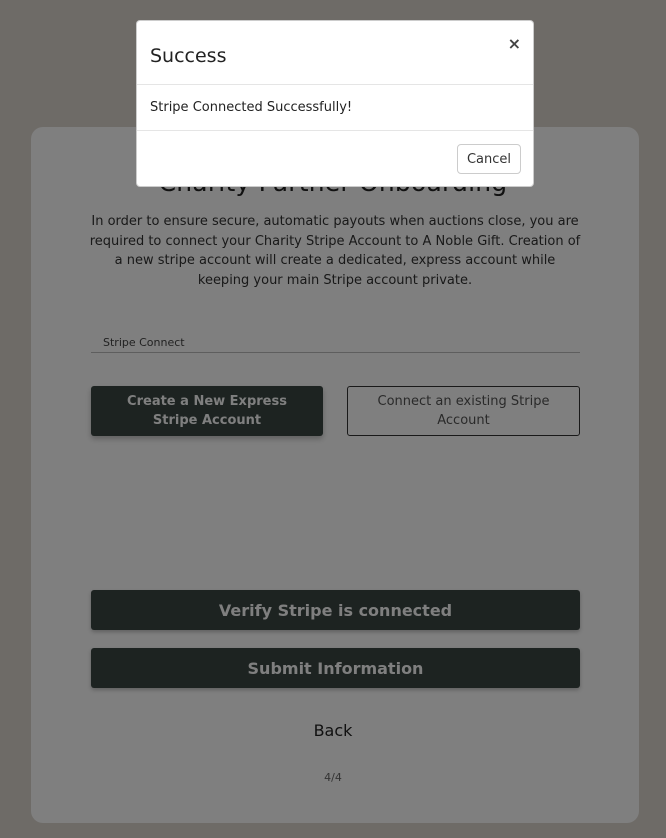  I want to click on modal-header: Success ×, so click(335, 53).